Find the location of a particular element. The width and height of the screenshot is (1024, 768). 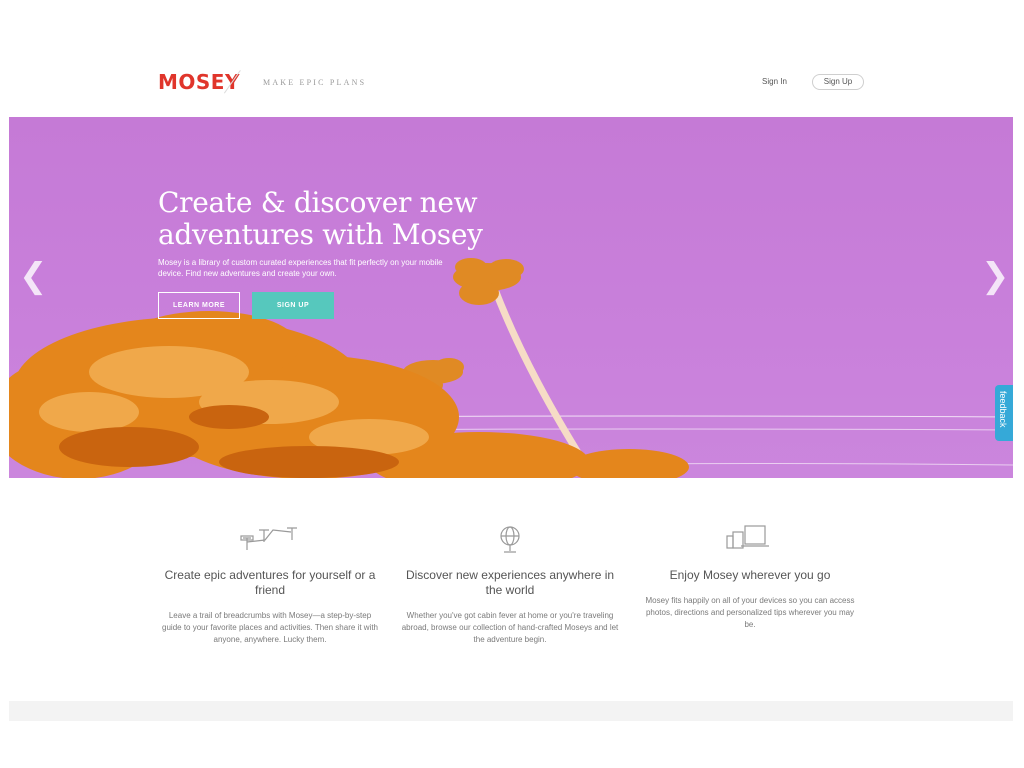

tagline: MAKE EPIC PLANS is located at coordinates (315, 82).